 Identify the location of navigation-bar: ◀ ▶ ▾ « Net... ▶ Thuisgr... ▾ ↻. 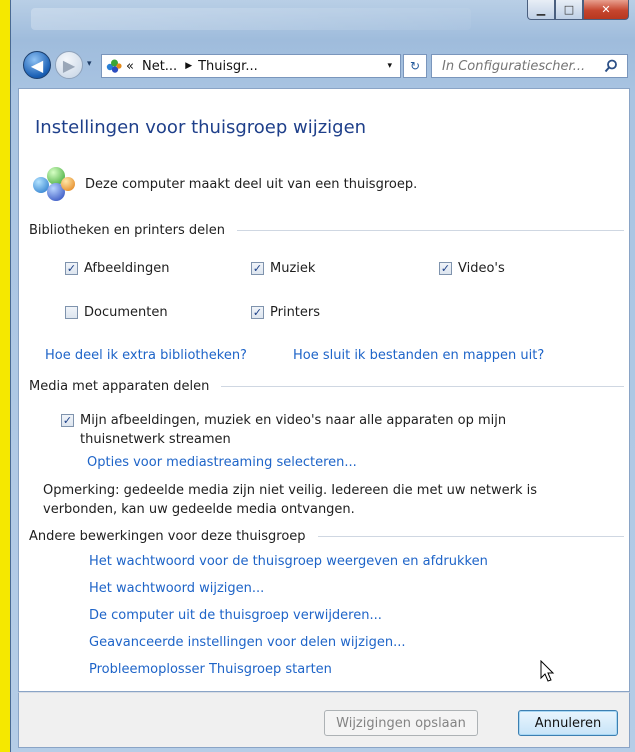
(323, 66).